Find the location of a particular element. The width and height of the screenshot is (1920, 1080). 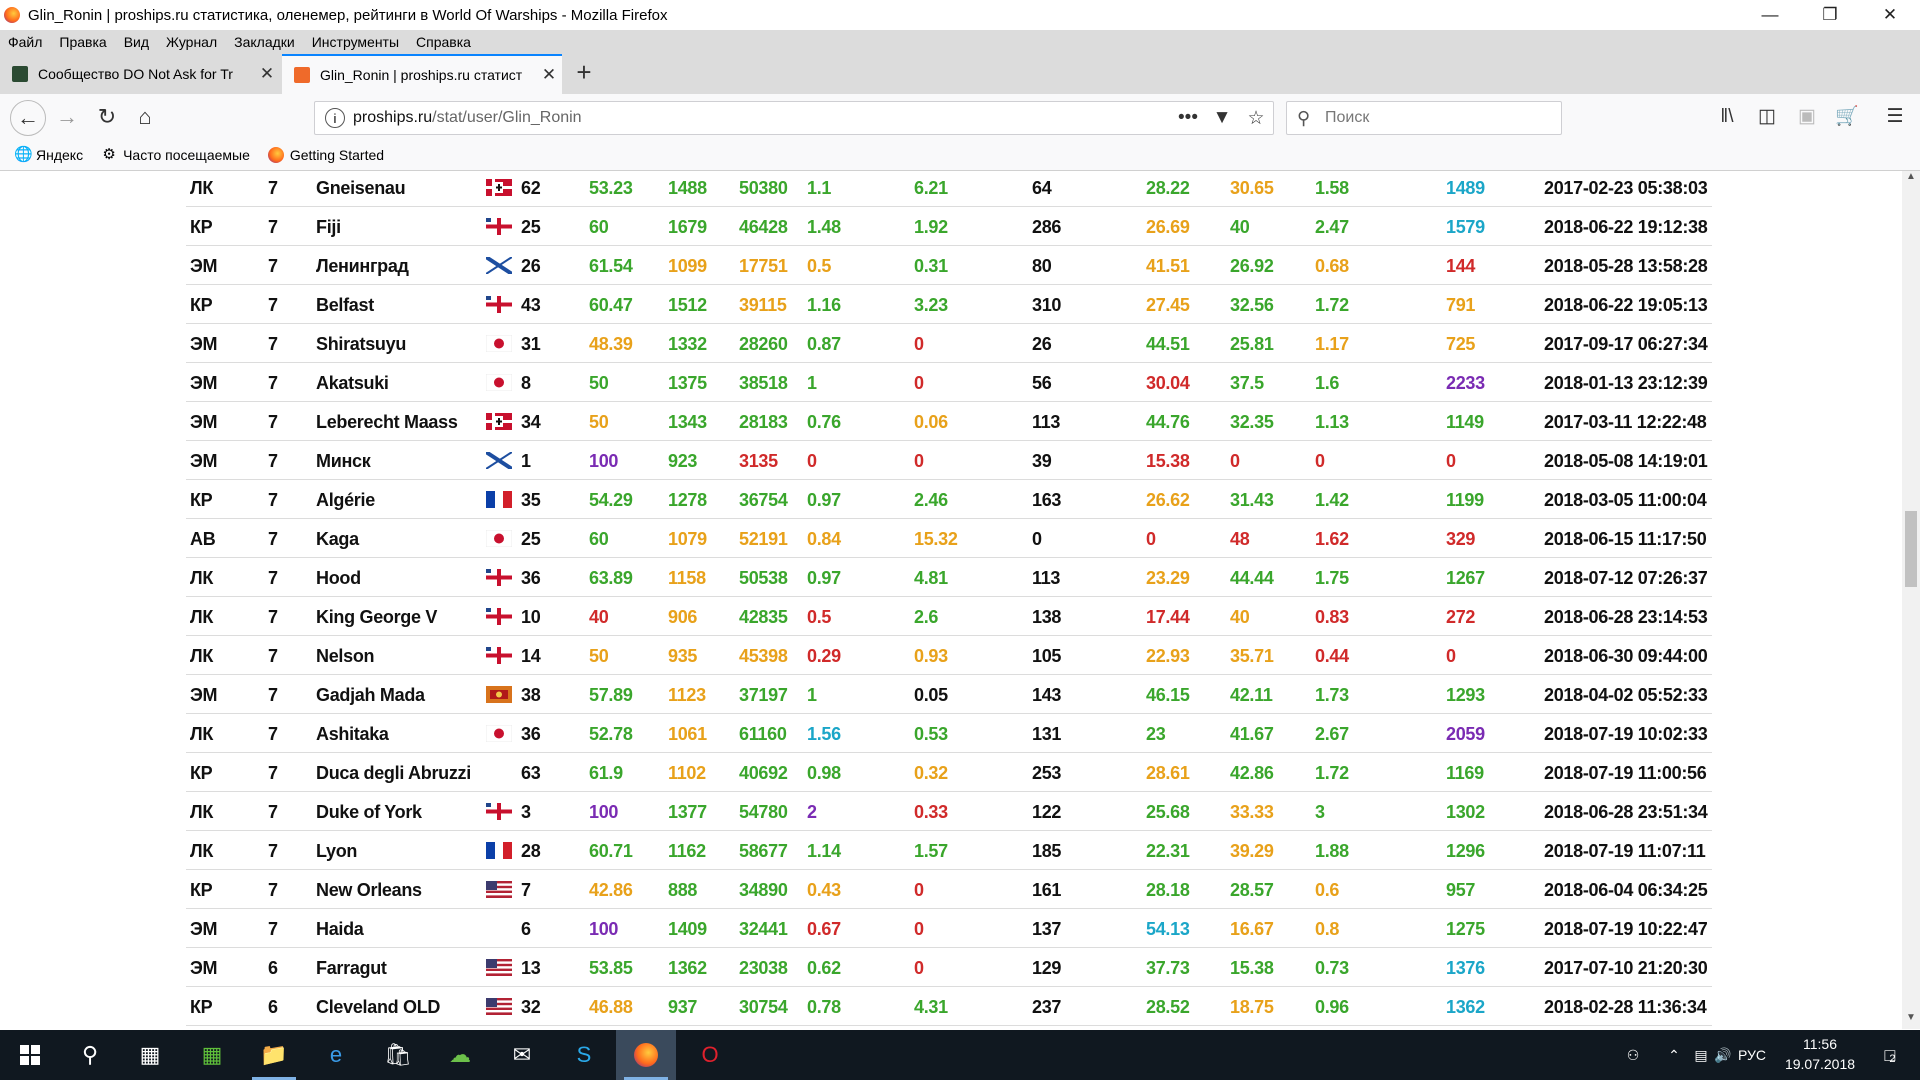

notifications-icon: □ 2 is located at coordinates (1890, 1055).